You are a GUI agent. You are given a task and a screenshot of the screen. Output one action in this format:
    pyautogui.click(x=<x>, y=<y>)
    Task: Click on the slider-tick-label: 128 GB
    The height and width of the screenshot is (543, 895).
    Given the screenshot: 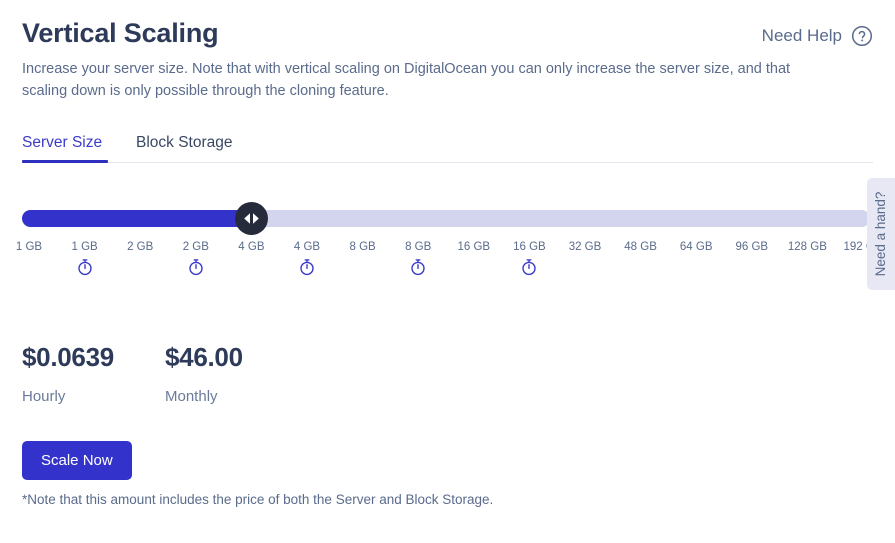 What is the action you would take?
    pyautogui.click(x=807, y=247)
    